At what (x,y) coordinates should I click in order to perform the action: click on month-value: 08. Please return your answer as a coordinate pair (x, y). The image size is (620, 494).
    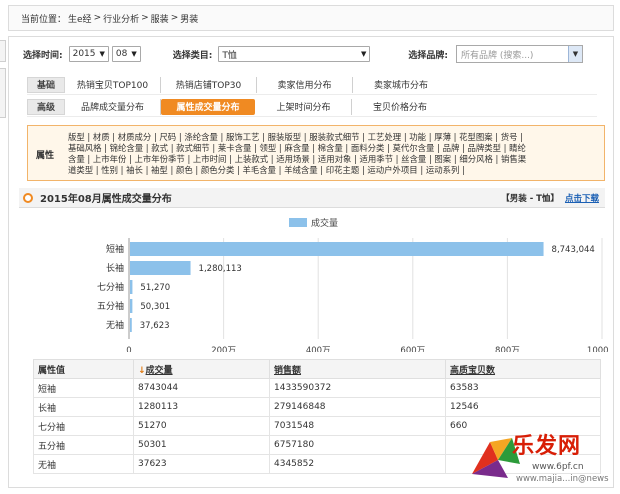
    Looking at the image, I should click on (121, 54).